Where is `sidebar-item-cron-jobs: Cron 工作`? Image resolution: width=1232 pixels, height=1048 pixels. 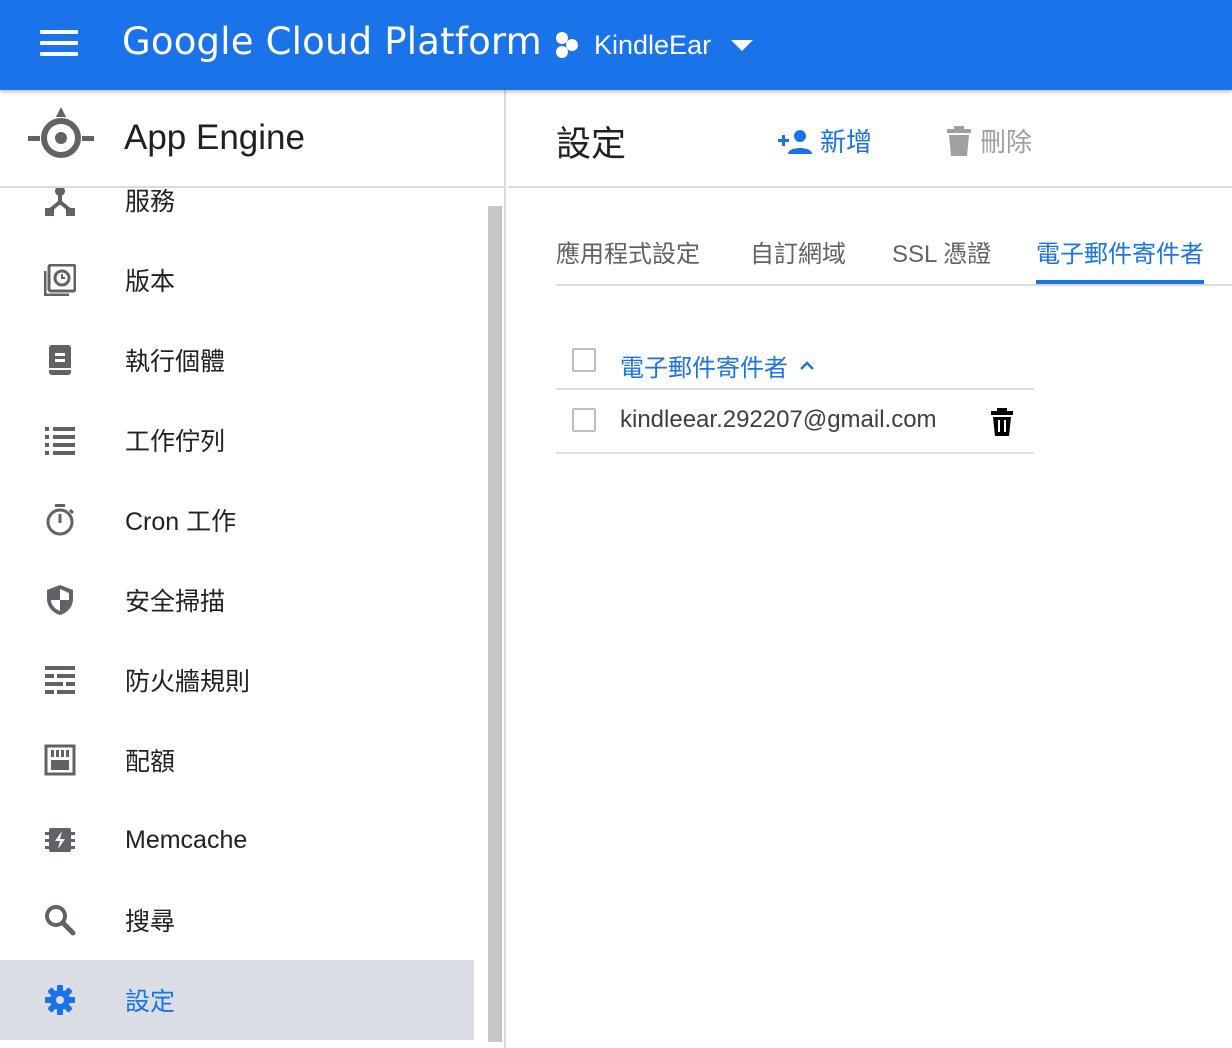
sidebar-item-cron-jobs: Cron 工作 is located at coordinates (237, 520).